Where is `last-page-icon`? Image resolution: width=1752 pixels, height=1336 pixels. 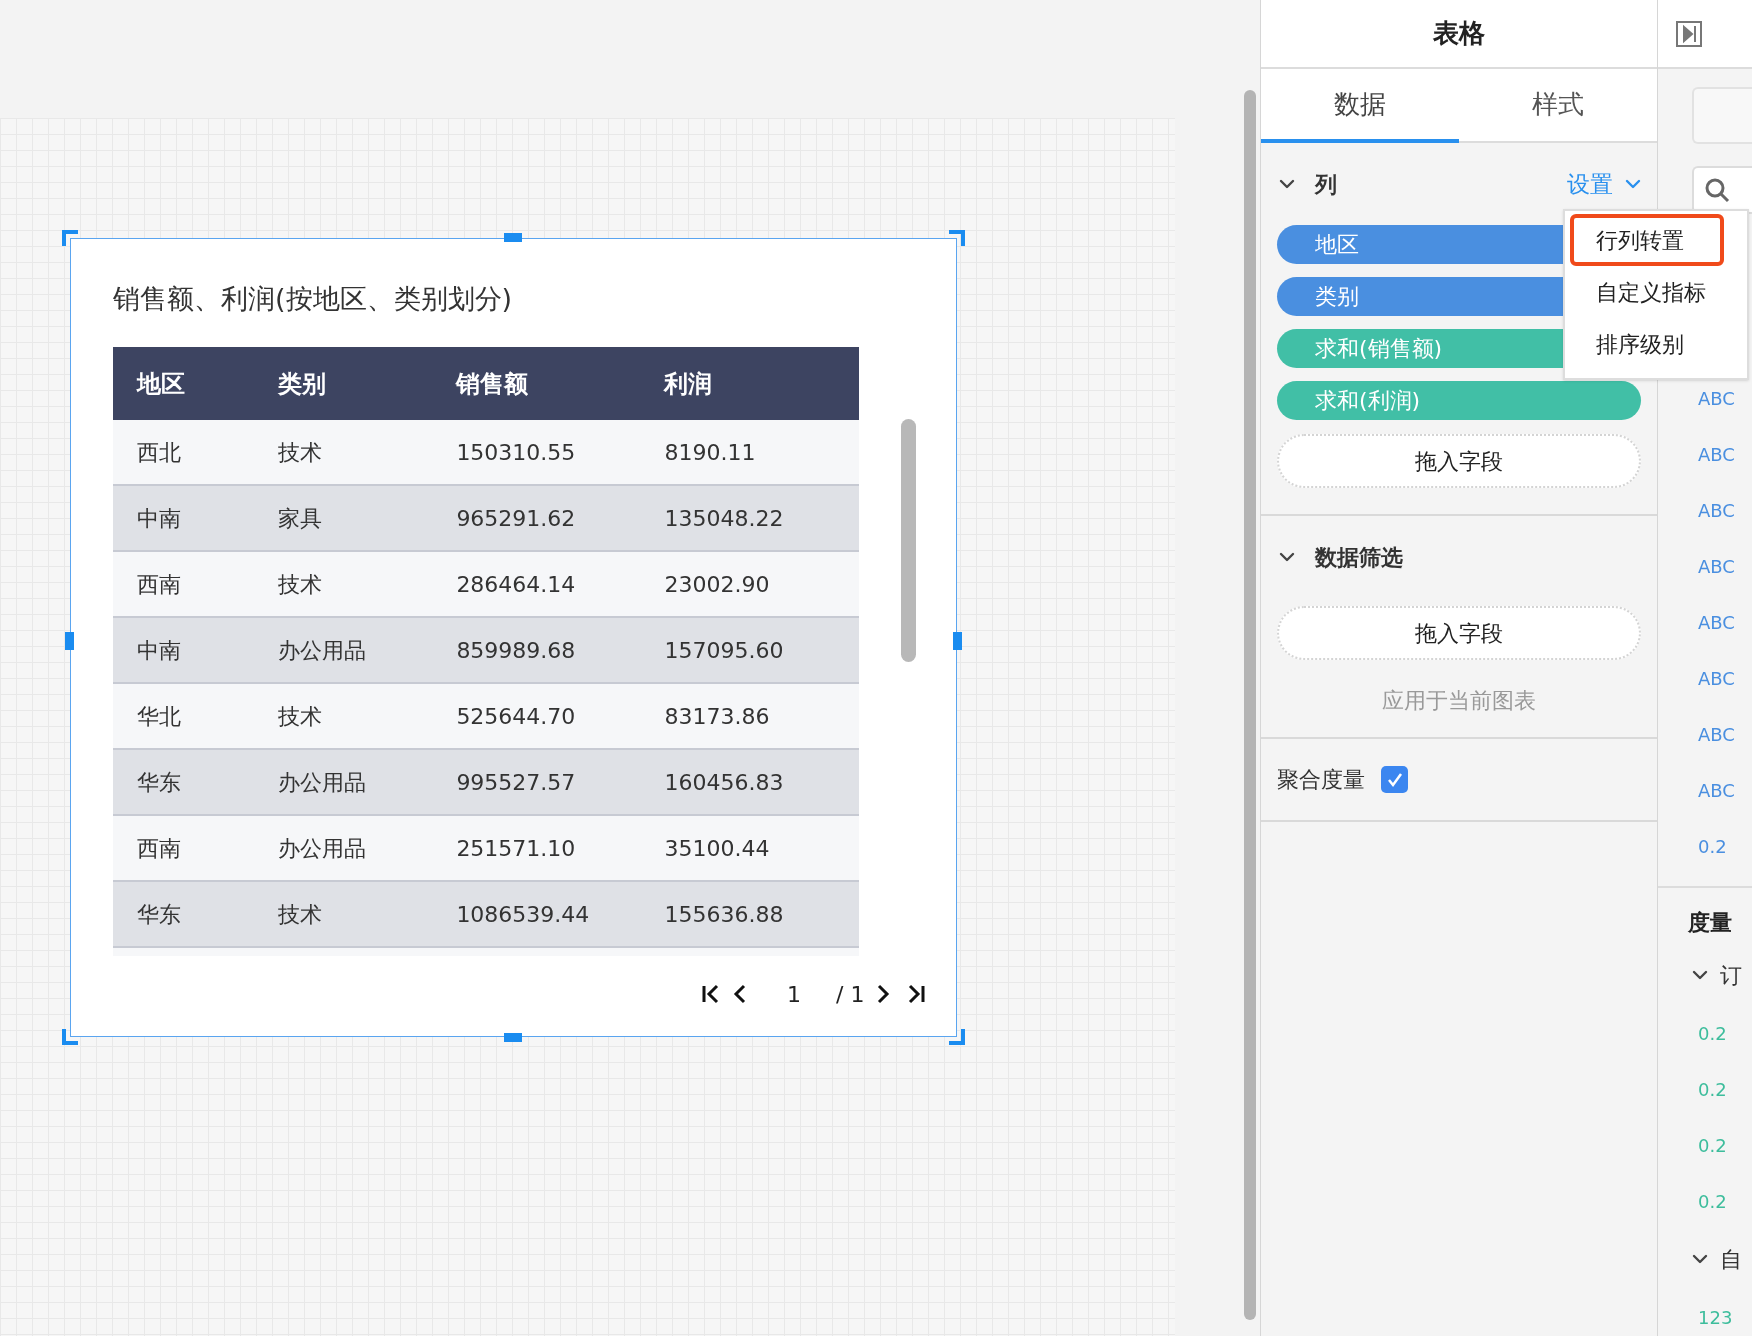 last-page-icon is located at coordinates (916, 994).